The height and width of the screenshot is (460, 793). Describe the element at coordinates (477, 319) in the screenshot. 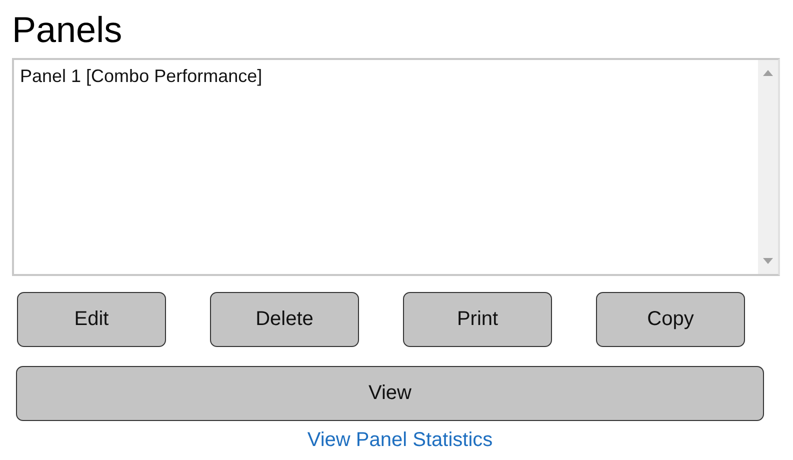

I see `action-button: Print` at that location.